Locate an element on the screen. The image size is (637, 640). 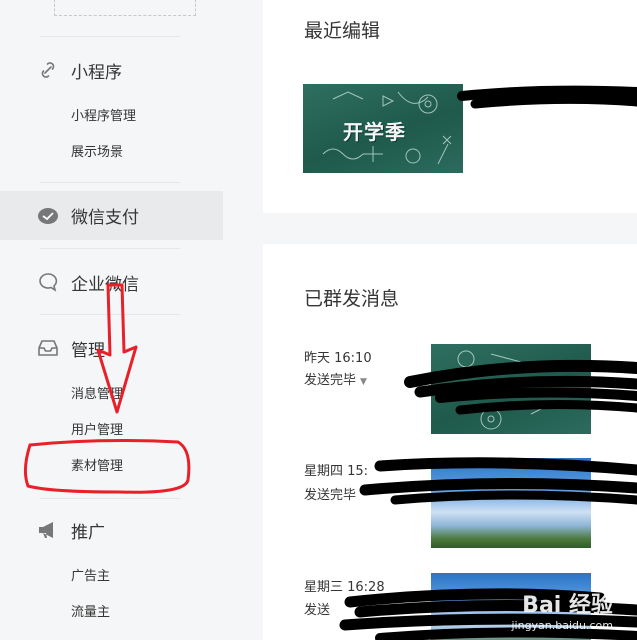
recent-edit-thumbnail: 开学季 is located at coordinates (383, 128).